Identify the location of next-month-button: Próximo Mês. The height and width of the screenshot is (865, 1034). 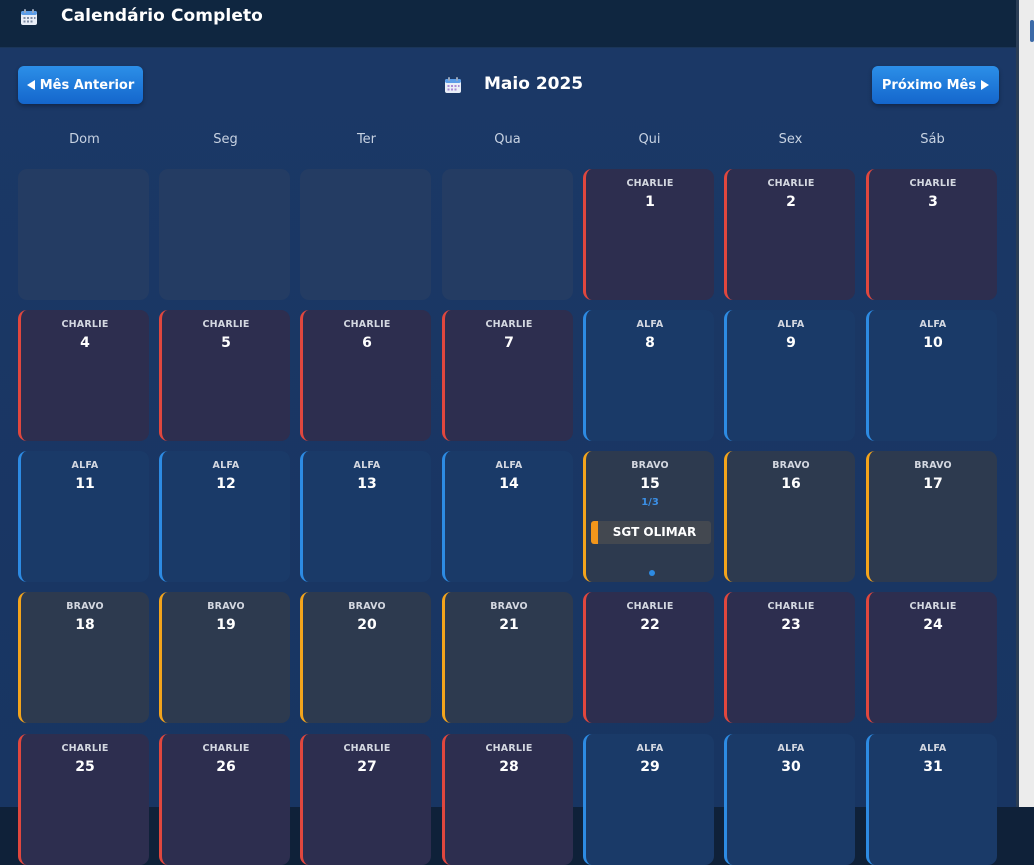
(935, 85).